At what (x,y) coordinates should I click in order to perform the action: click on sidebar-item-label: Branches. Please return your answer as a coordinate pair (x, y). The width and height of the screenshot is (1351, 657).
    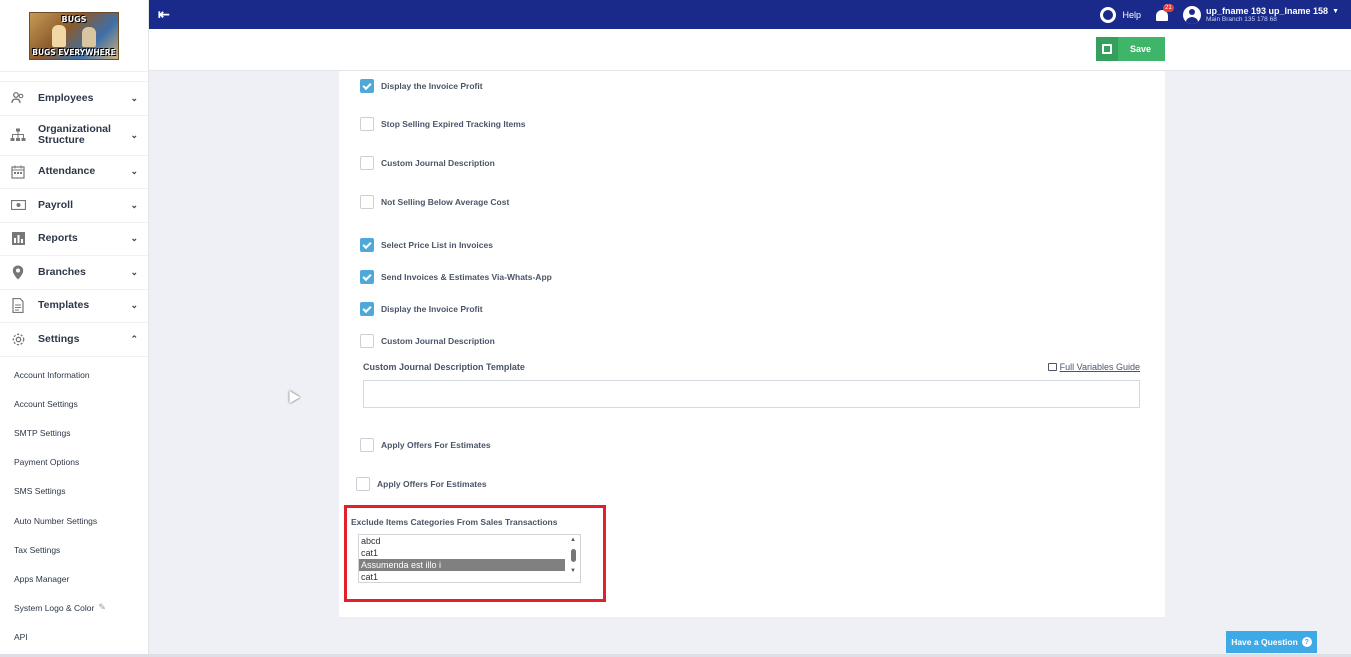
    Looking at the image, I should click on (62, 271).